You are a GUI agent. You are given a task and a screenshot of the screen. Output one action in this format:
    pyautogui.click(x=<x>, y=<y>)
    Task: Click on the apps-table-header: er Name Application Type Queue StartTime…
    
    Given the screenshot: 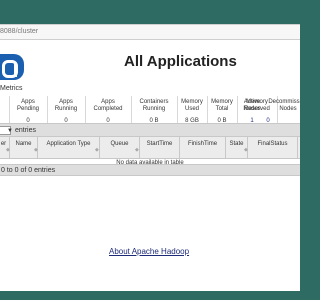 What is the action you would take?
    pyautogui.click(x=150, y=148)
    